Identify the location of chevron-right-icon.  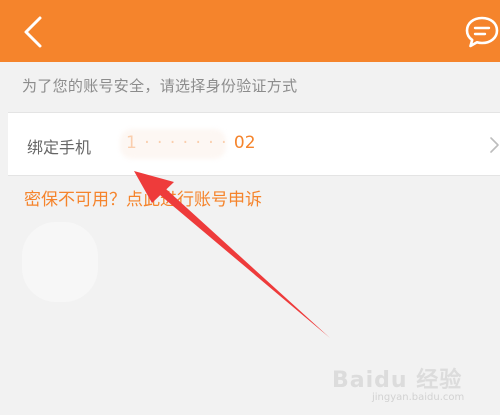
(494, 145).